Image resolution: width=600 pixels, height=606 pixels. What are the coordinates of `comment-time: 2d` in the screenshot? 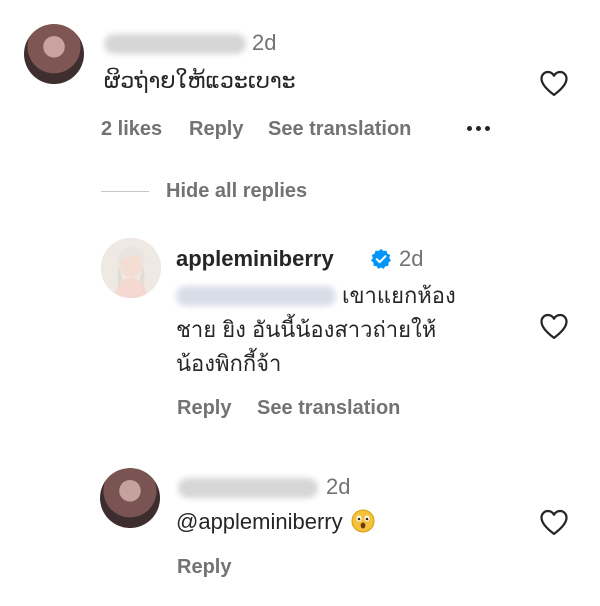 It's located at (264, 42).